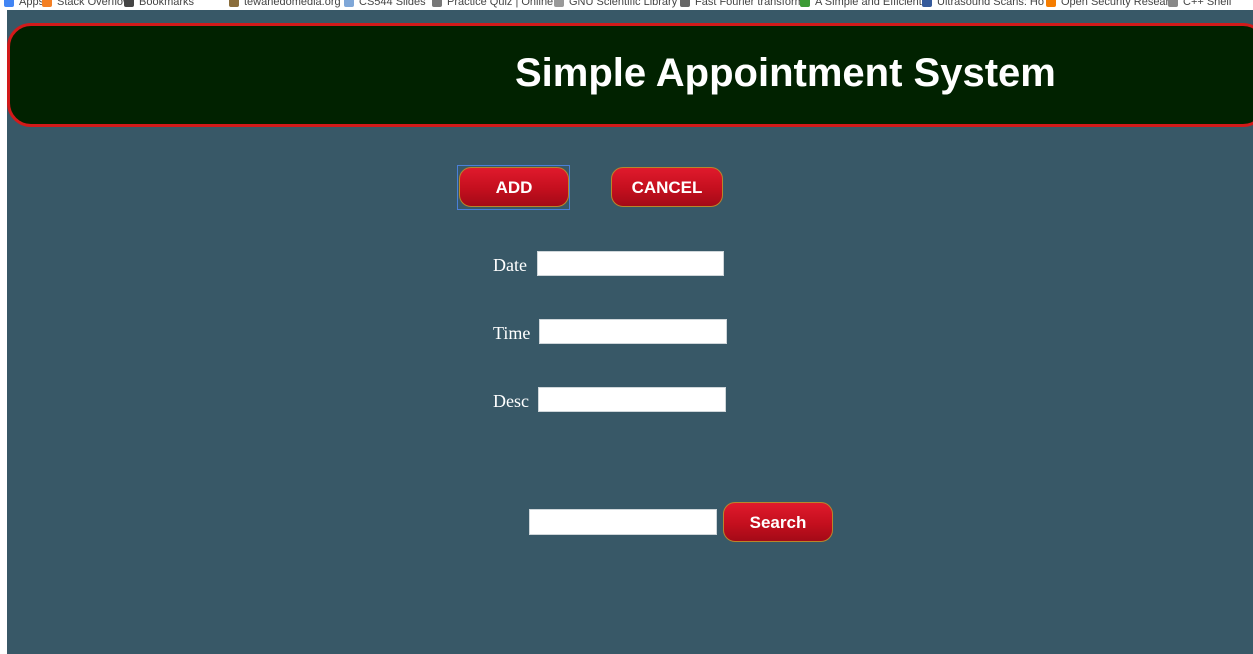  I want to click on bookmark-practice-quiz: Practice Quiz | Online, so click(492, 4).